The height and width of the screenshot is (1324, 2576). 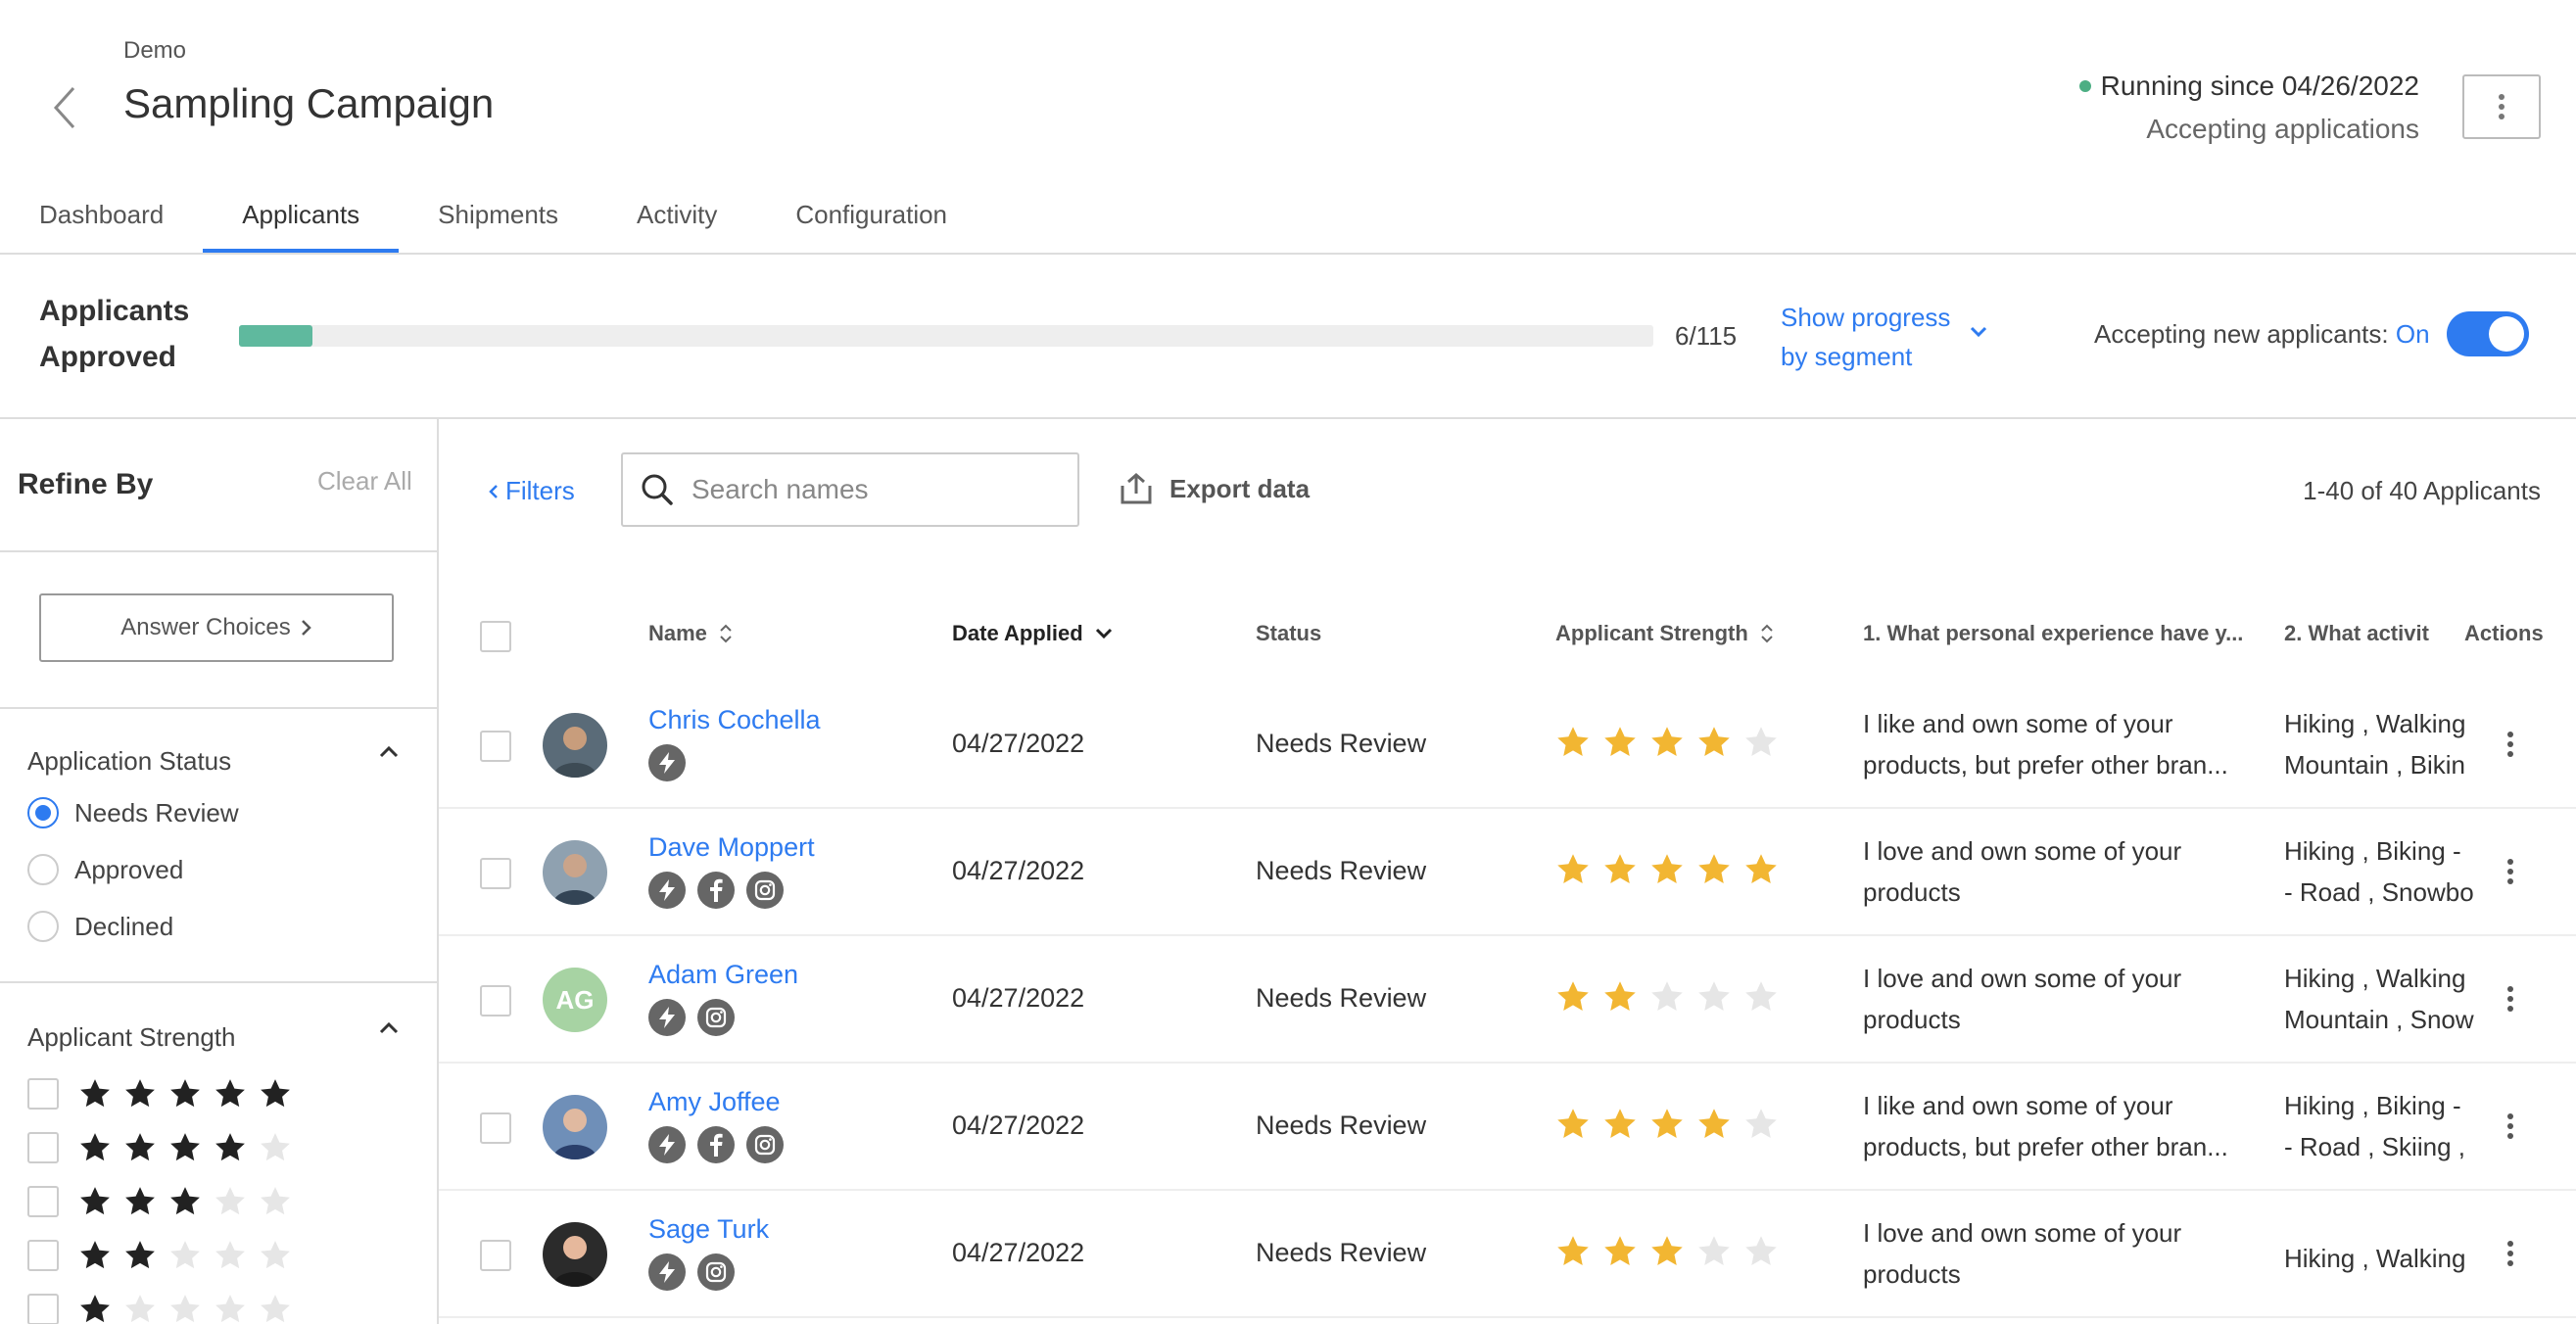 What do you see at coordinates (708, 1229) in the screenshot?
I see `applicant-name-link: Sage Turk` at bounding box center [708, 1229].